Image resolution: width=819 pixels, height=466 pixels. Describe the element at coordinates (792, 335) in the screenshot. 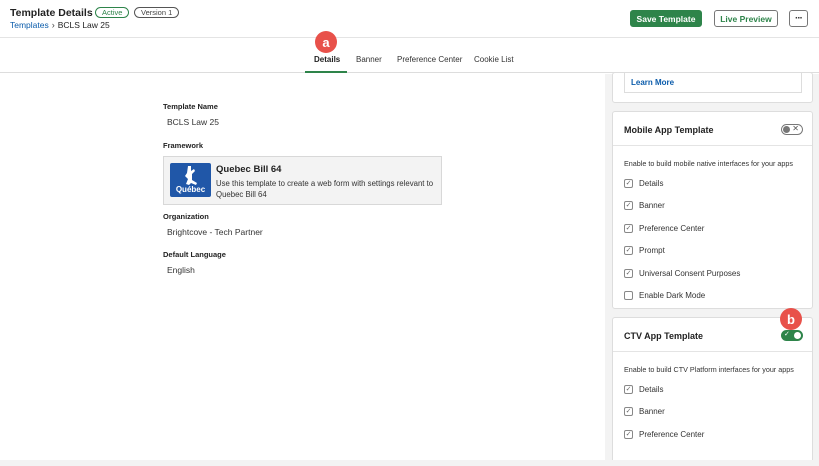

I see `ctv-app-template-toggle: ✓` at that location.